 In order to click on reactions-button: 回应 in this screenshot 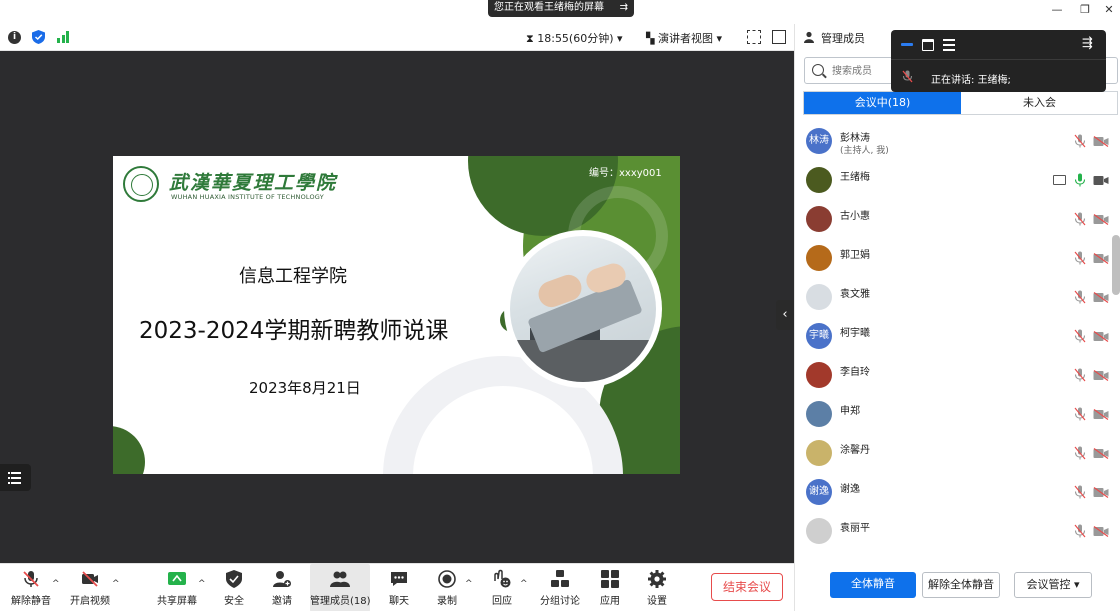, I will do `click(502, 587)`.